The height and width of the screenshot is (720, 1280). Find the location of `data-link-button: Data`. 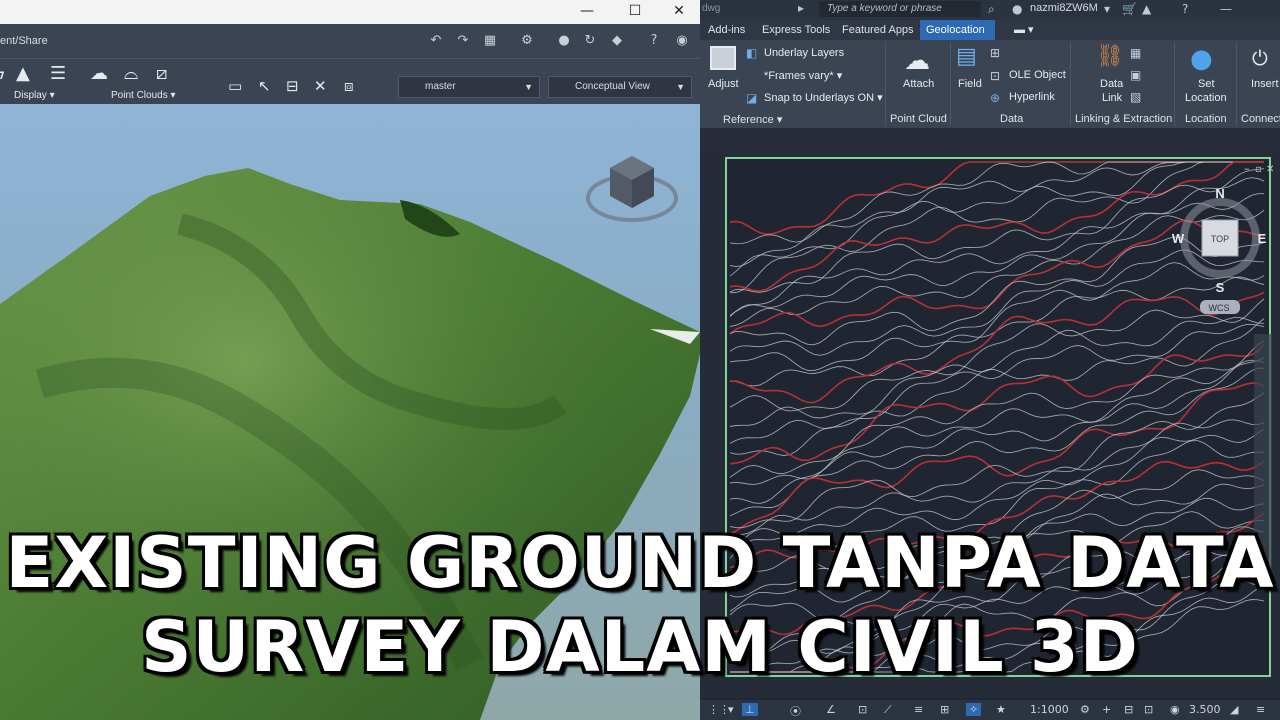

data-link-button: Data is located at coordinates (1111, 84).